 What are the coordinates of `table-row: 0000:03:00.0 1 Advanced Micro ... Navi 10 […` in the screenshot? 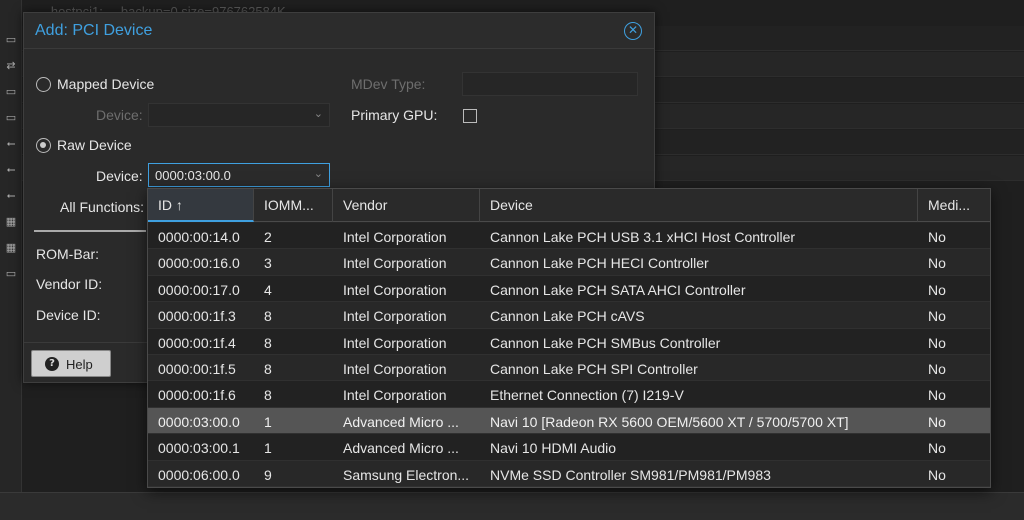 It's located at (569, 421).